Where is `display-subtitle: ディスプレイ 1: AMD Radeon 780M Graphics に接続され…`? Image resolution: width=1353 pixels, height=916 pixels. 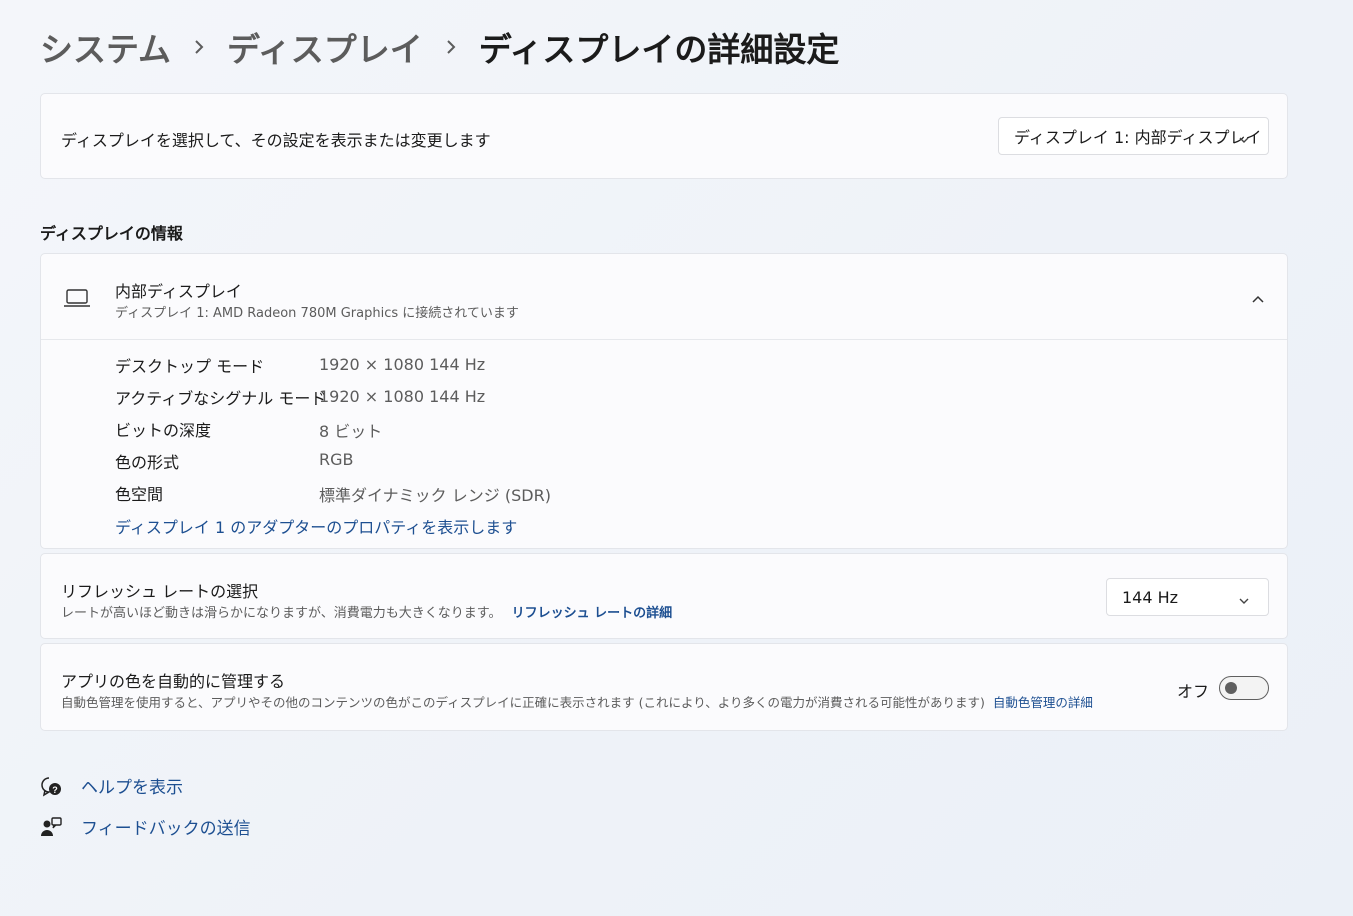
display-subtitle: ディスプレイ 1: AMD Radeon 780M Graphics に接続され… is located at coordinates (317, 313).